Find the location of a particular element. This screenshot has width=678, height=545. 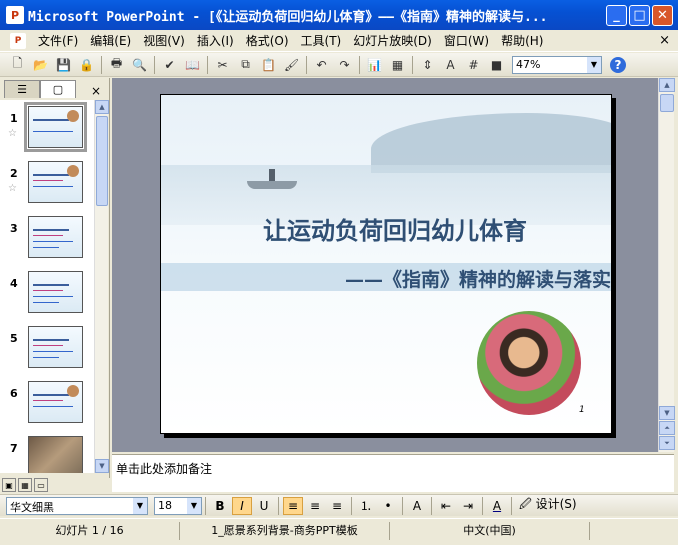

italic-button: I is located at coordinates (242, 505).